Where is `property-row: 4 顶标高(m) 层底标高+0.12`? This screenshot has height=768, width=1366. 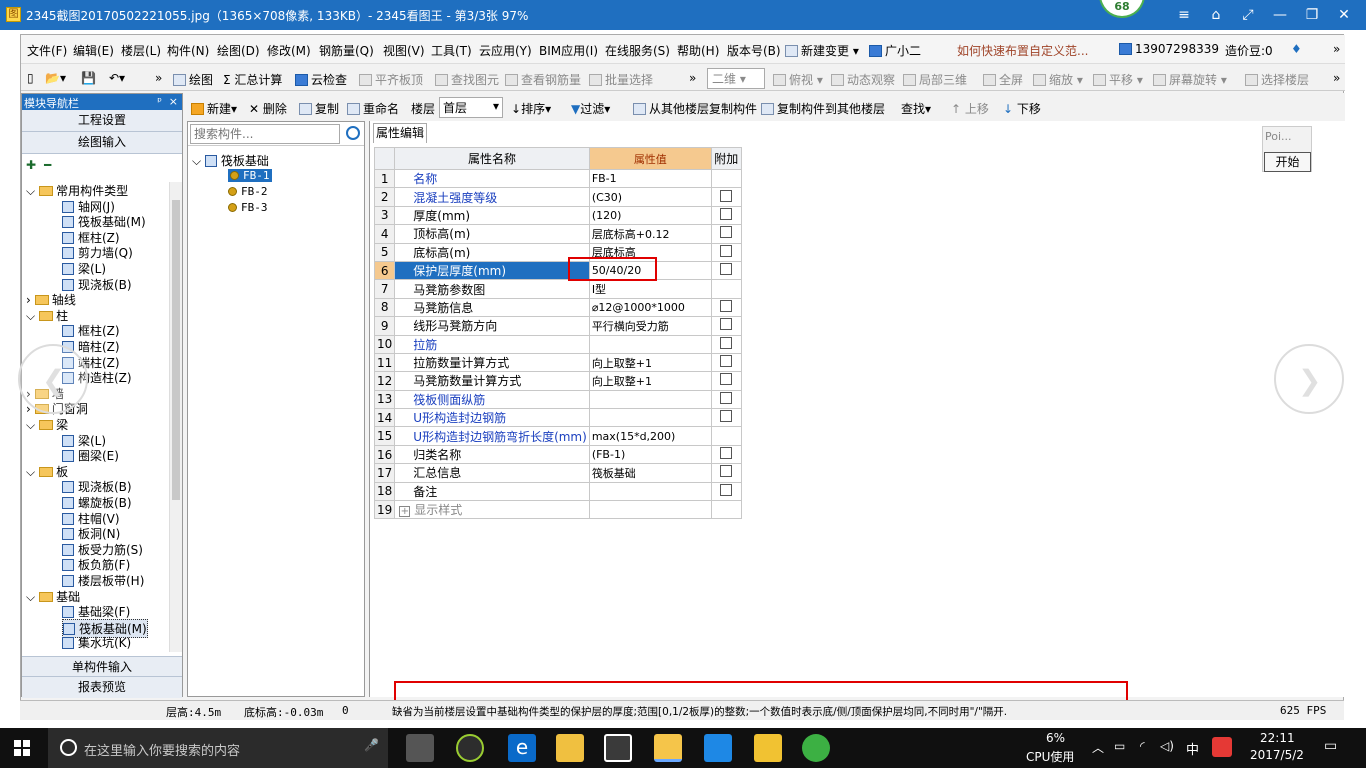
property-row: 4 顶标高(m) 层底标高+0.12 is located at coordinates (557, 234).